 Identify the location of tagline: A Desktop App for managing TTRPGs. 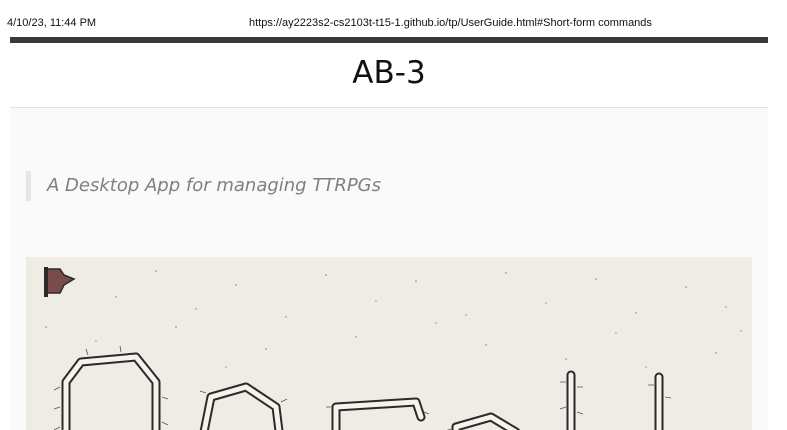
(203, 186).